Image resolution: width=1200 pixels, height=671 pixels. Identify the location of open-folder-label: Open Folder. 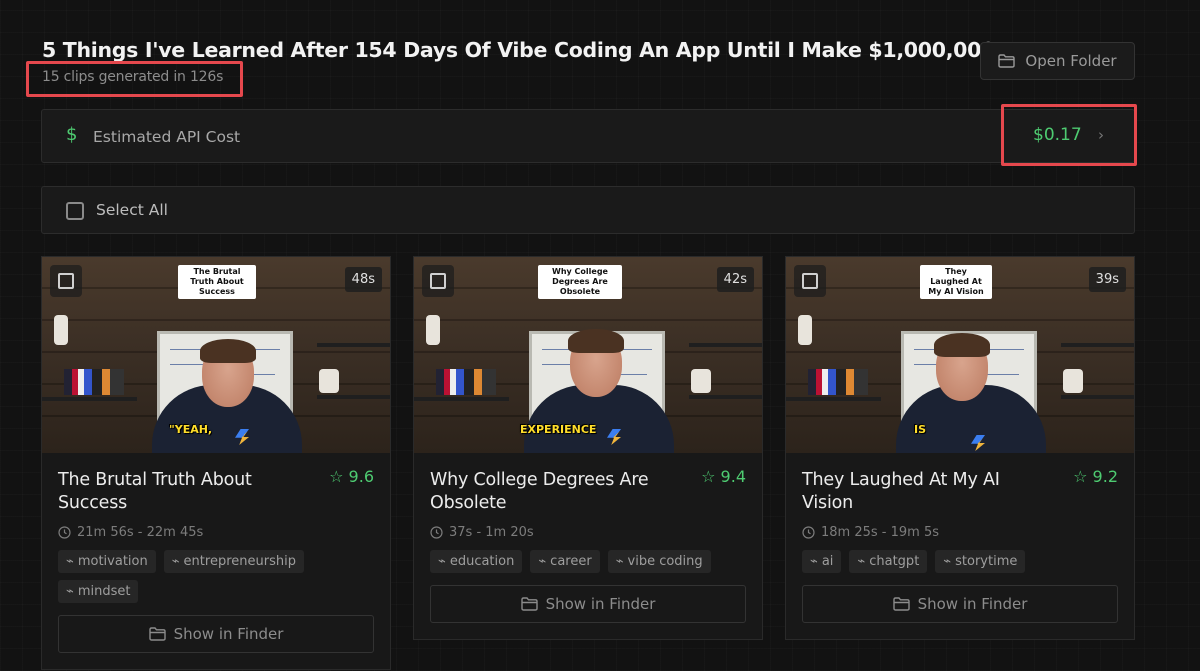
(1071, 61).